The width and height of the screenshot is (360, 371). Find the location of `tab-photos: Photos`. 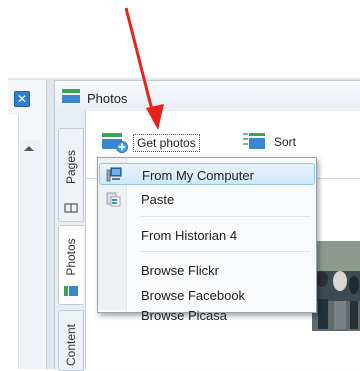

tab-photos: Photos is located at coordinates (71, 265).